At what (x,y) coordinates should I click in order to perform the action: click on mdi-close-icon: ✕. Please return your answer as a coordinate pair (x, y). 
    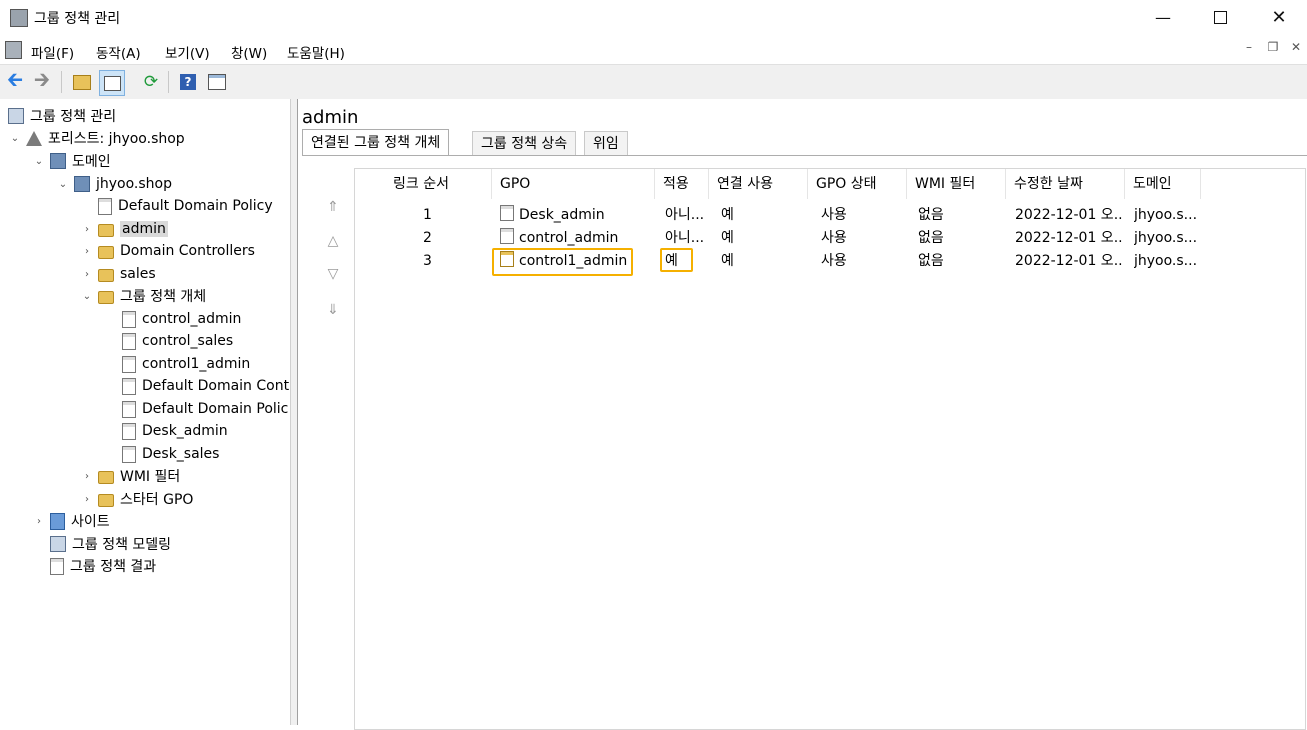
    Looking at the image, I should click on (1296, 49).